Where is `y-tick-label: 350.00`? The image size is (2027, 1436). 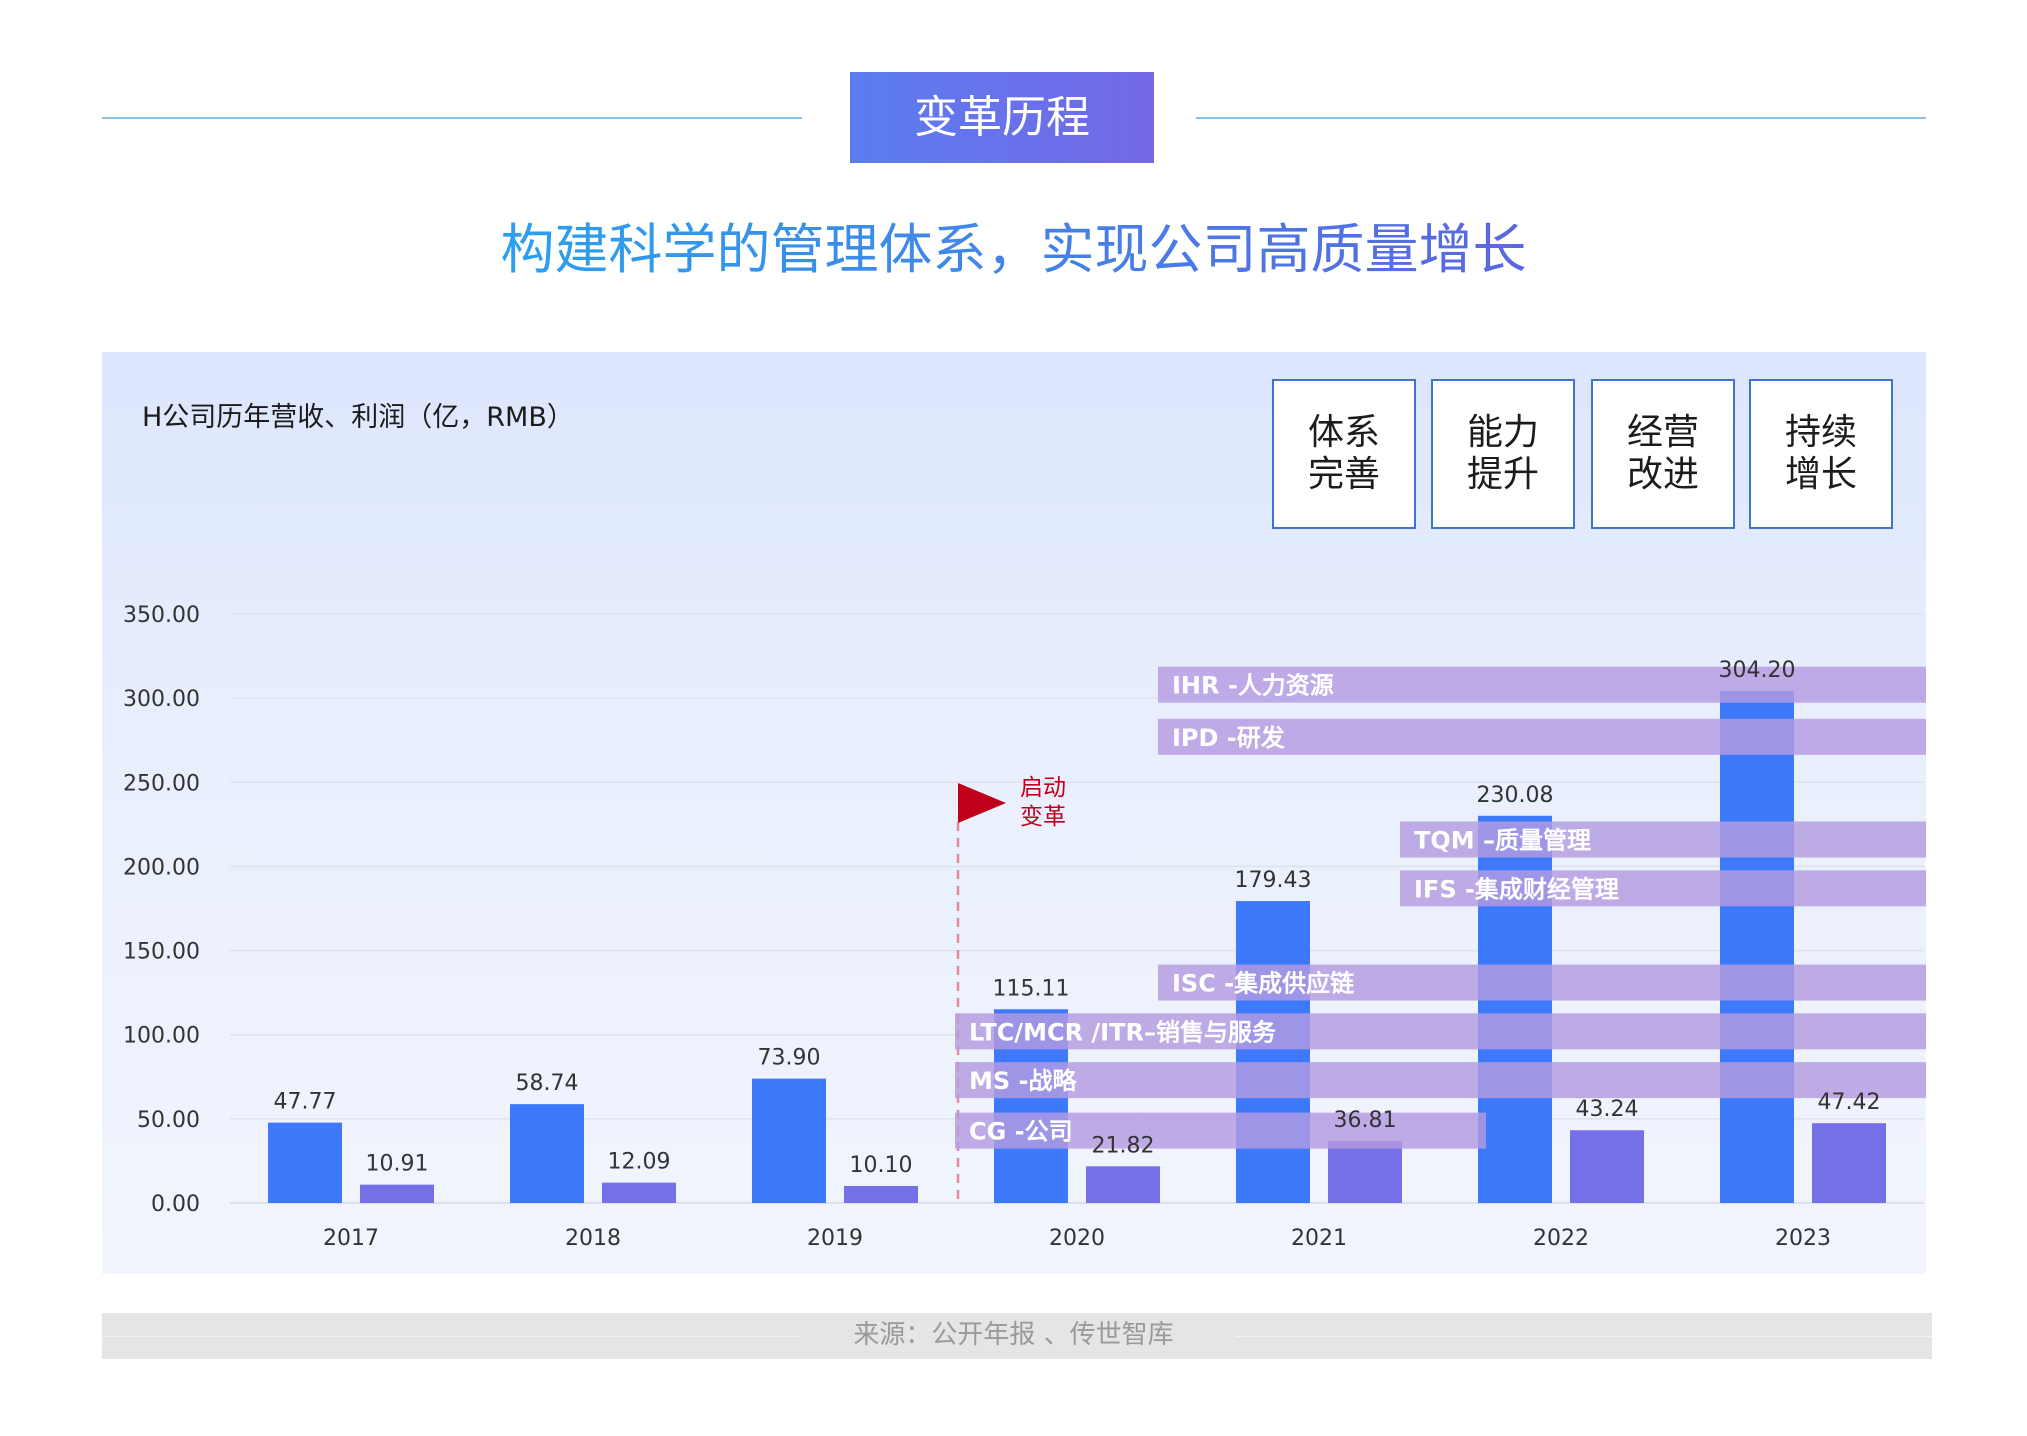 y-tick-label: 350.00 is located at coordinates (161, 615).